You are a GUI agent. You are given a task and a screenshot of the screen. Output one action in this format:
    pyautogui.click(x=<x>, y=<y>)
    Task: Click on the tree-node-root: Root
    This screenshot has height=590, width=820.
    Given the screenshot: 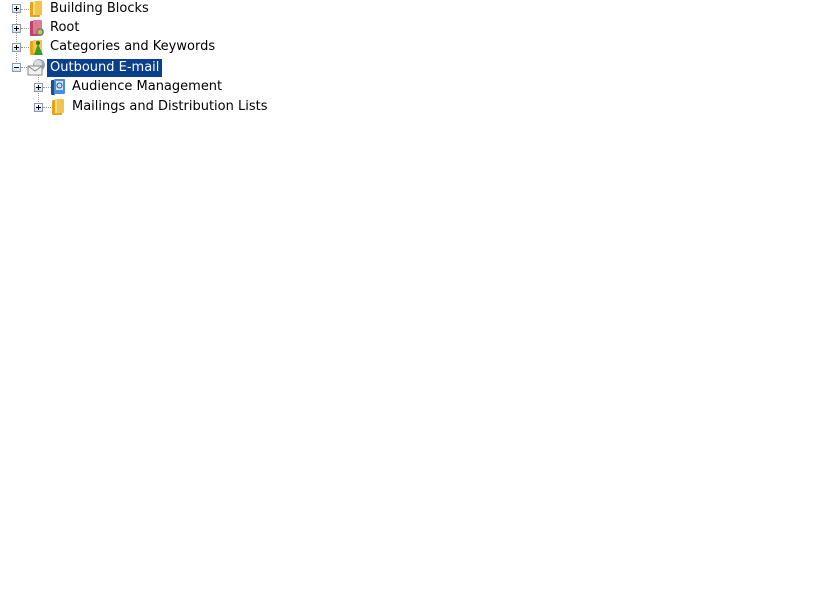 What is the action you would take?
    pyautogui.click(x=60, y=29)
    